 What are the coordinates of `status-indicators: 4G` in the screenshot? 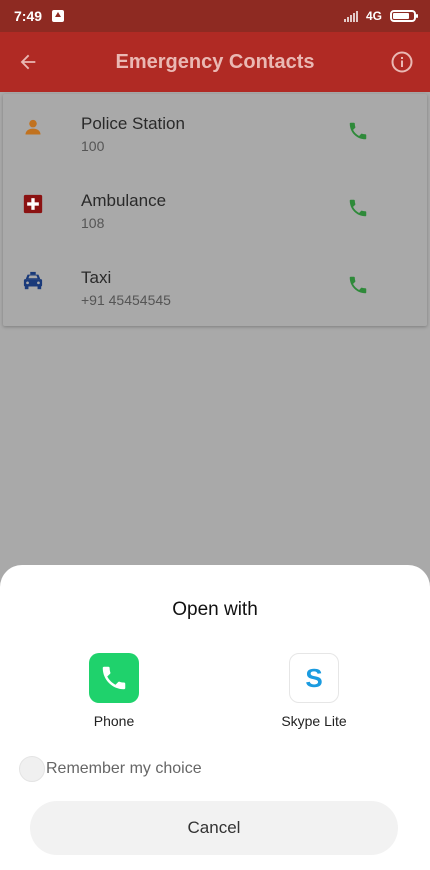 It's located at (380, 16).